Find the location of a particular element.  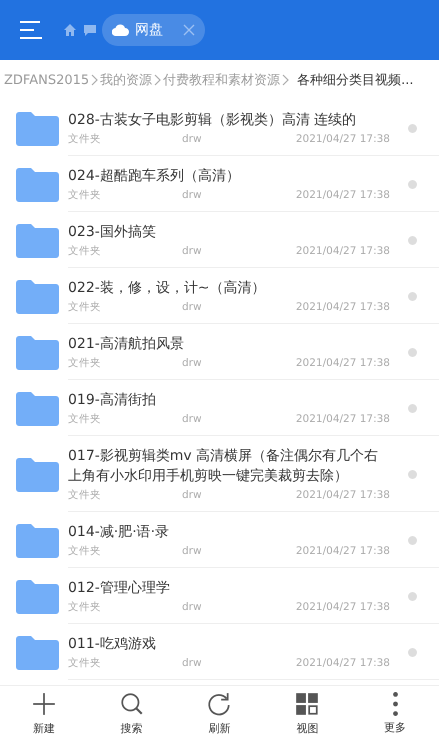

more-icon is located at coordinates (395, 704).